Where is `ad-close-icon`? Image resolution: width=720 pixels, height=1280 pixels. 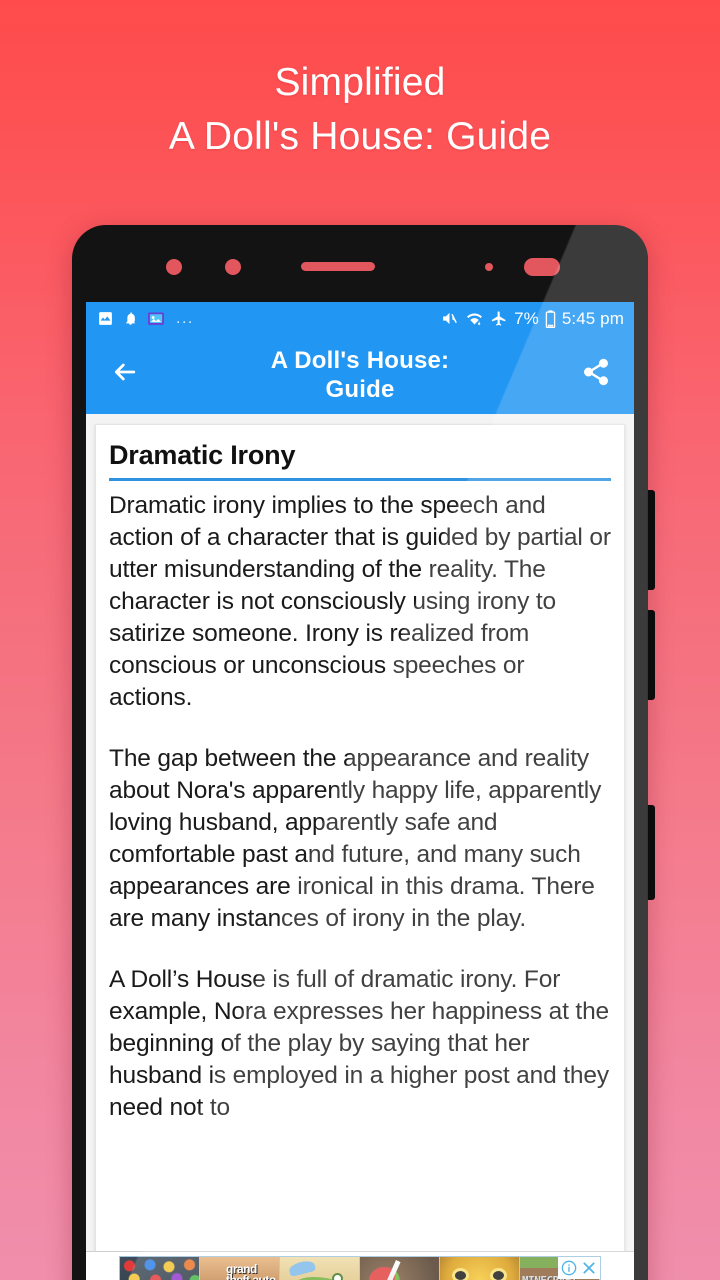
ad-close-icon is located at coordinates (589, 1268).